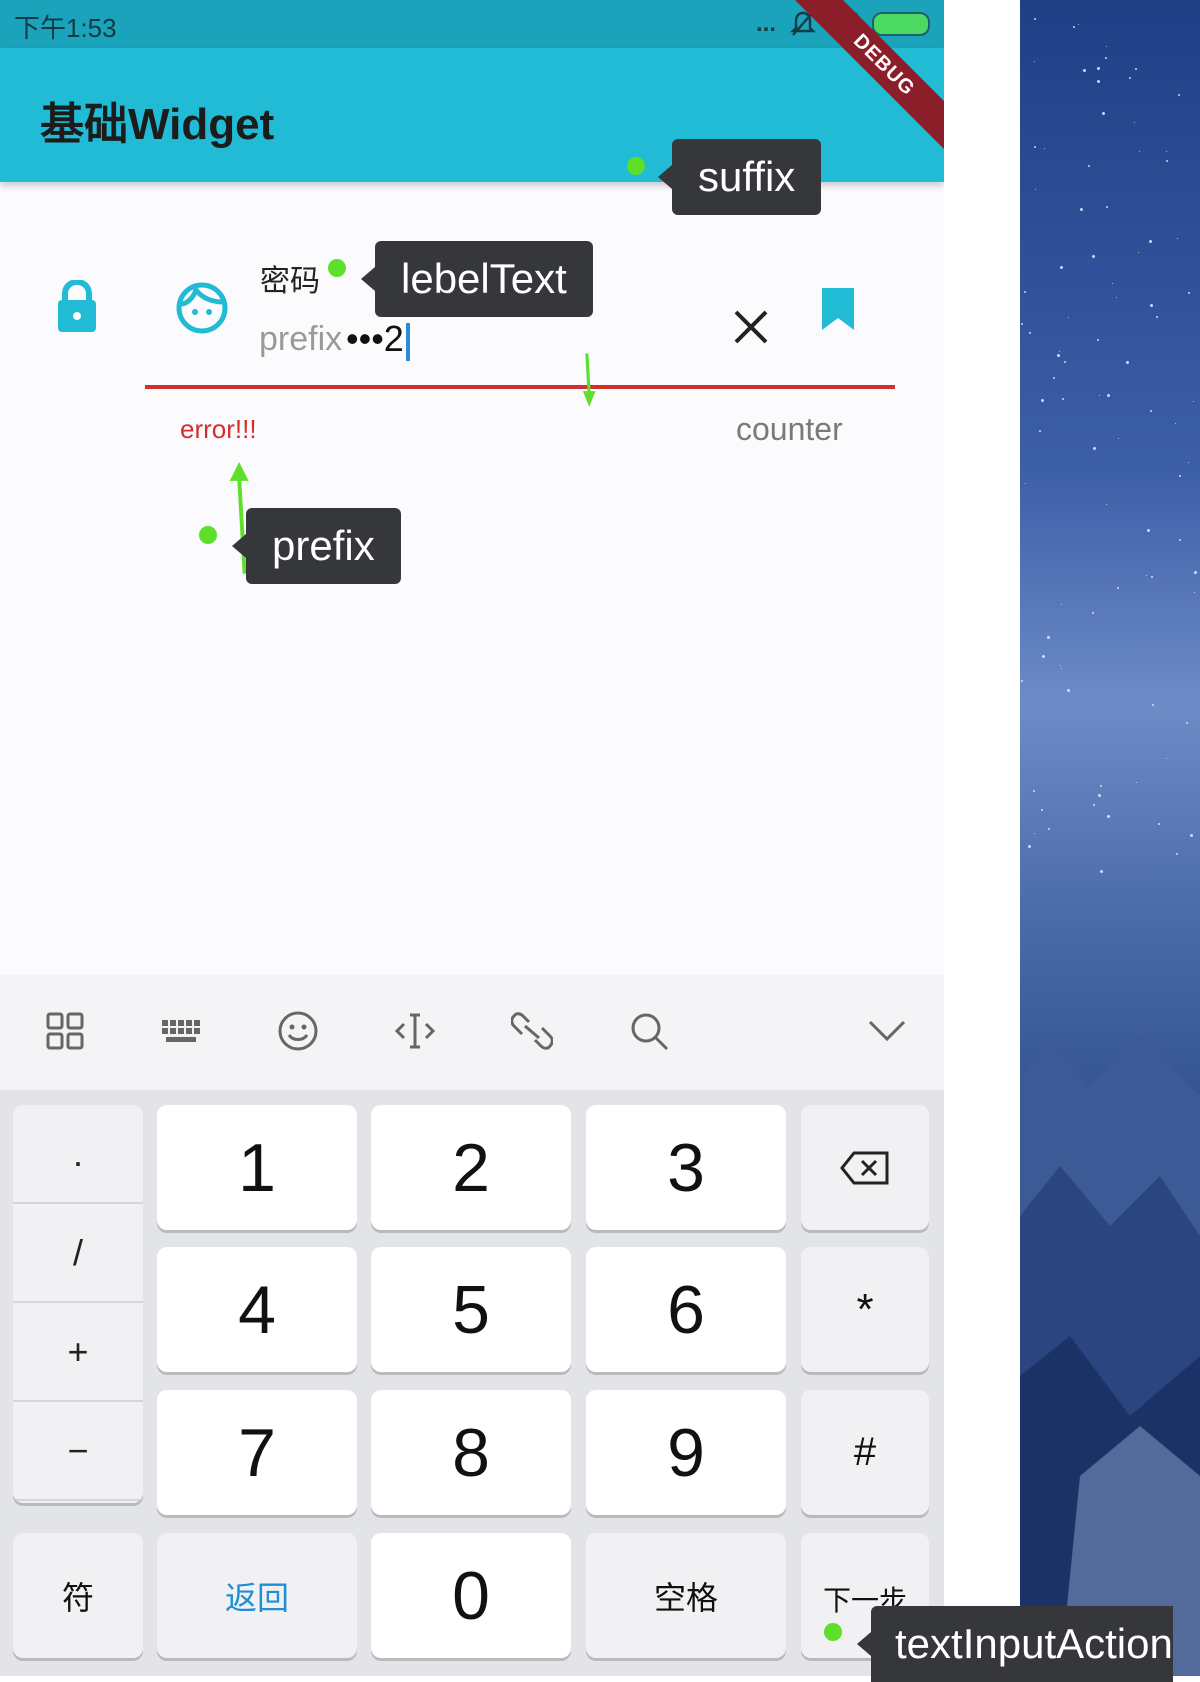 The height and width of the screenshot is (1682, 1200). I want to click on prefix-callout: prefix, so click(316, 546).